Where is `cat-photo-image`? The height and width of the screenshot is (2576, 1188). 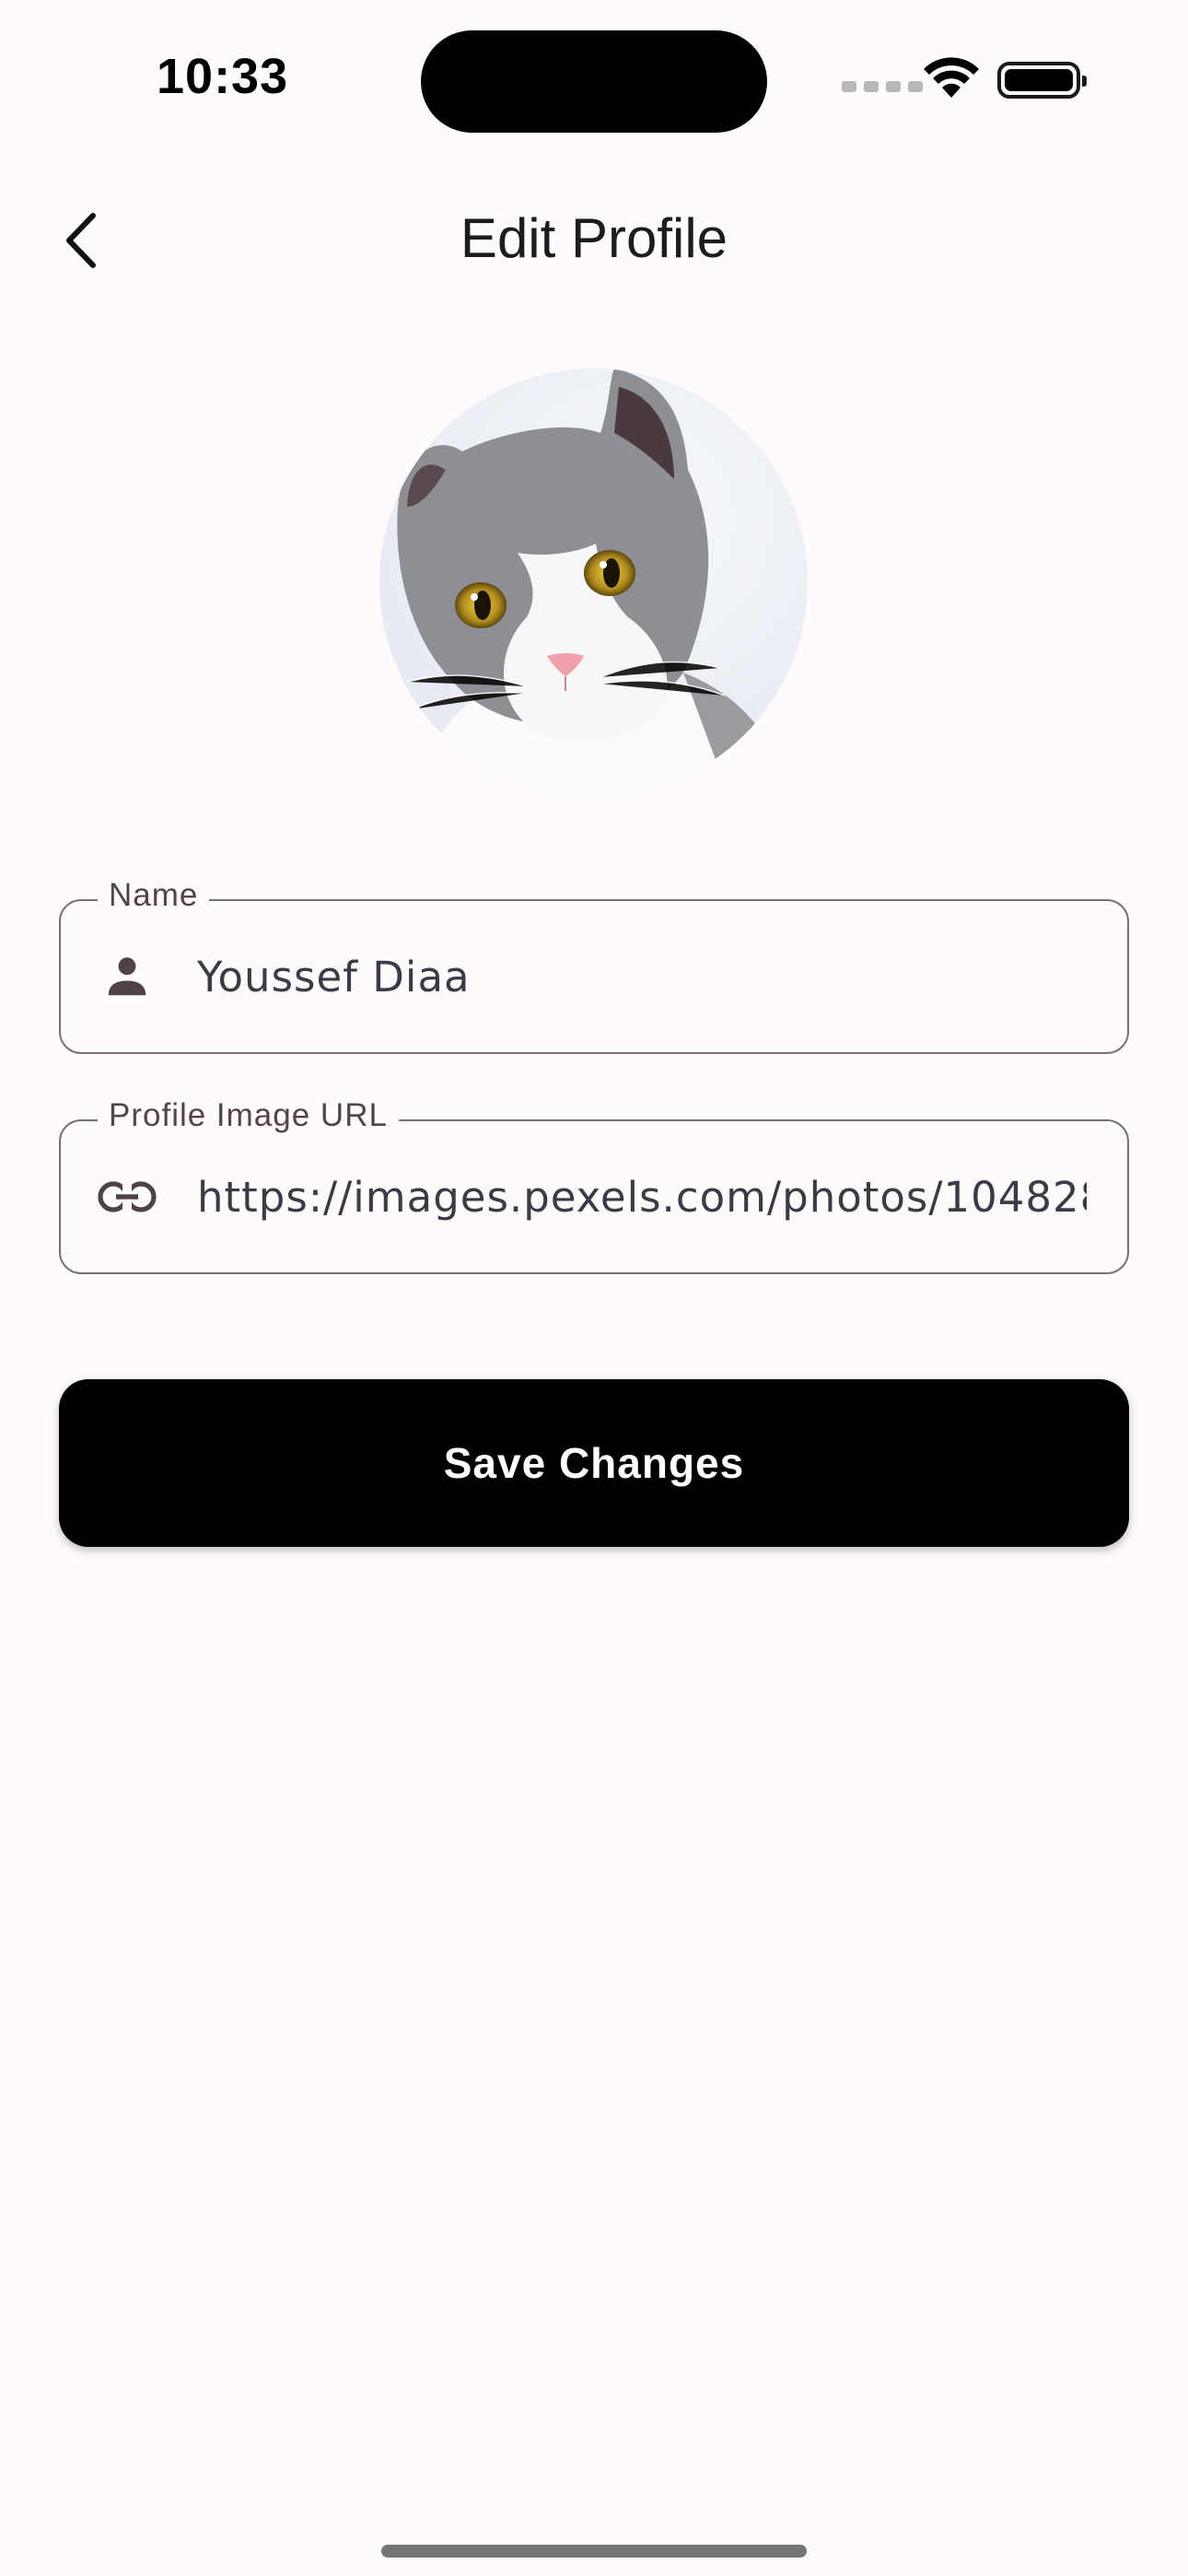
cat-photo-image is located at coordinates (593, 583).